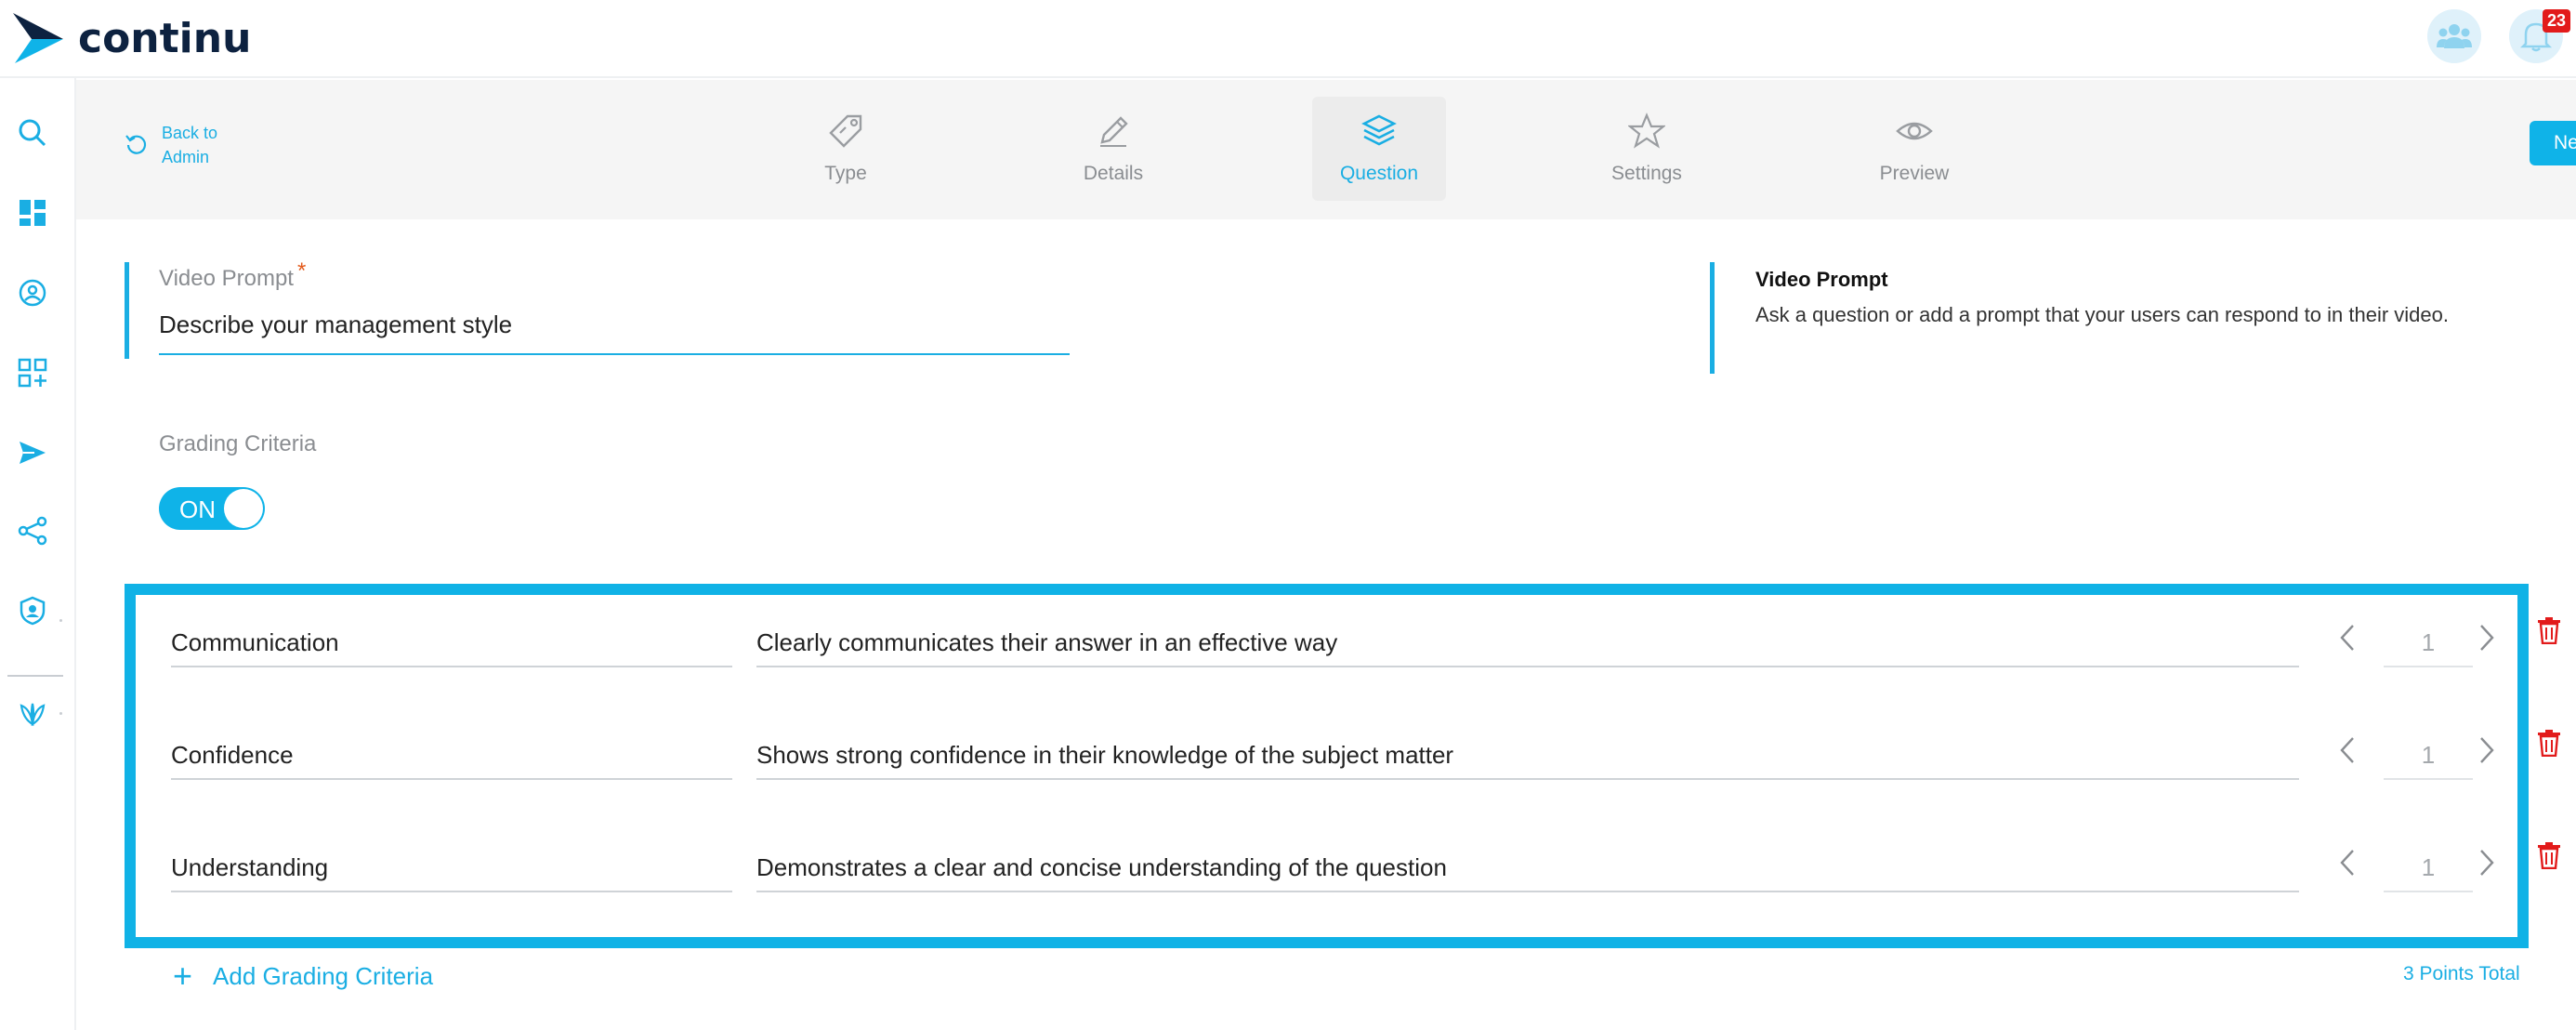 The height and width of the screenshot is (1030, 2576). Describe the element at coordinates (301, 271) in the screenshot. I see `required-asterisk: *` at that location.